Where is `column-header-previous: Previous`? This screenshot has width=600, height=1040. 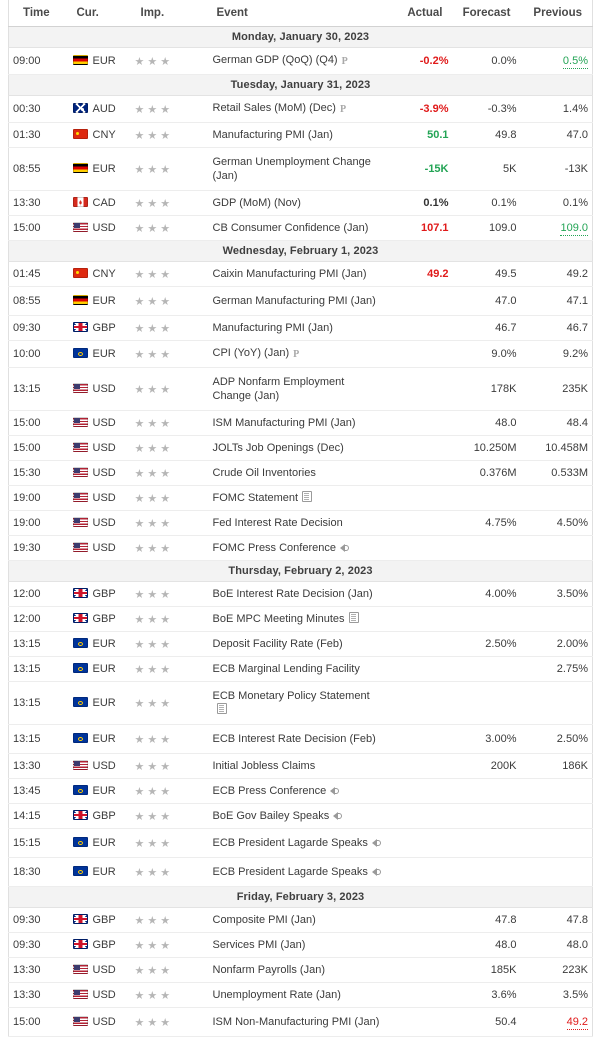 column-header-previous: Previous is located at coordinates (556, 13).